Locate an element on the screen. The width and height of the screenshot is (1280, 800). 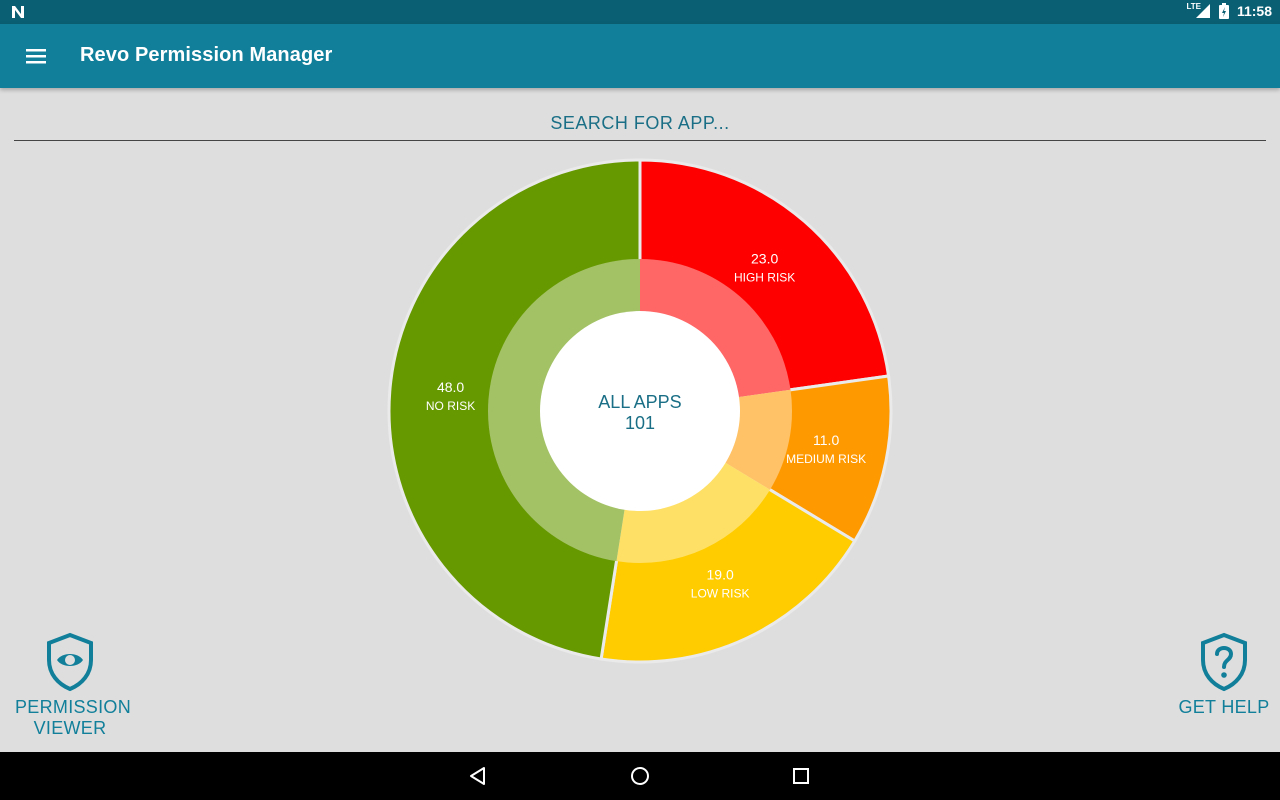
permission-viewer-button: PERMISSION VIEWER is located at coordinates (71, 685).